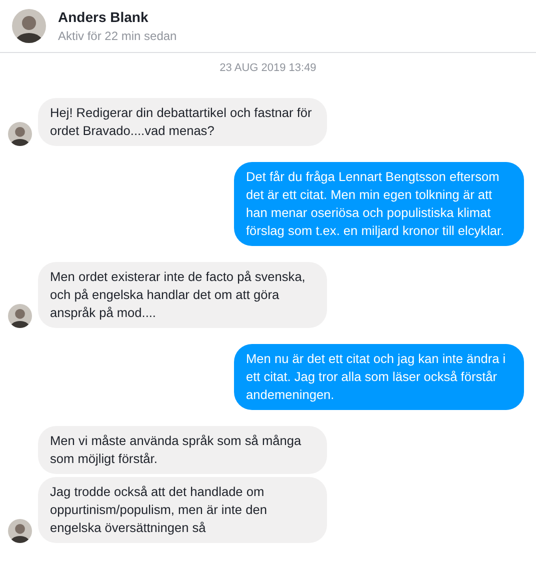 The height and width of the screenshot is (562, 536). I want to click on timestamp: 23 AUG 2019 13:49, so click(268, 68).